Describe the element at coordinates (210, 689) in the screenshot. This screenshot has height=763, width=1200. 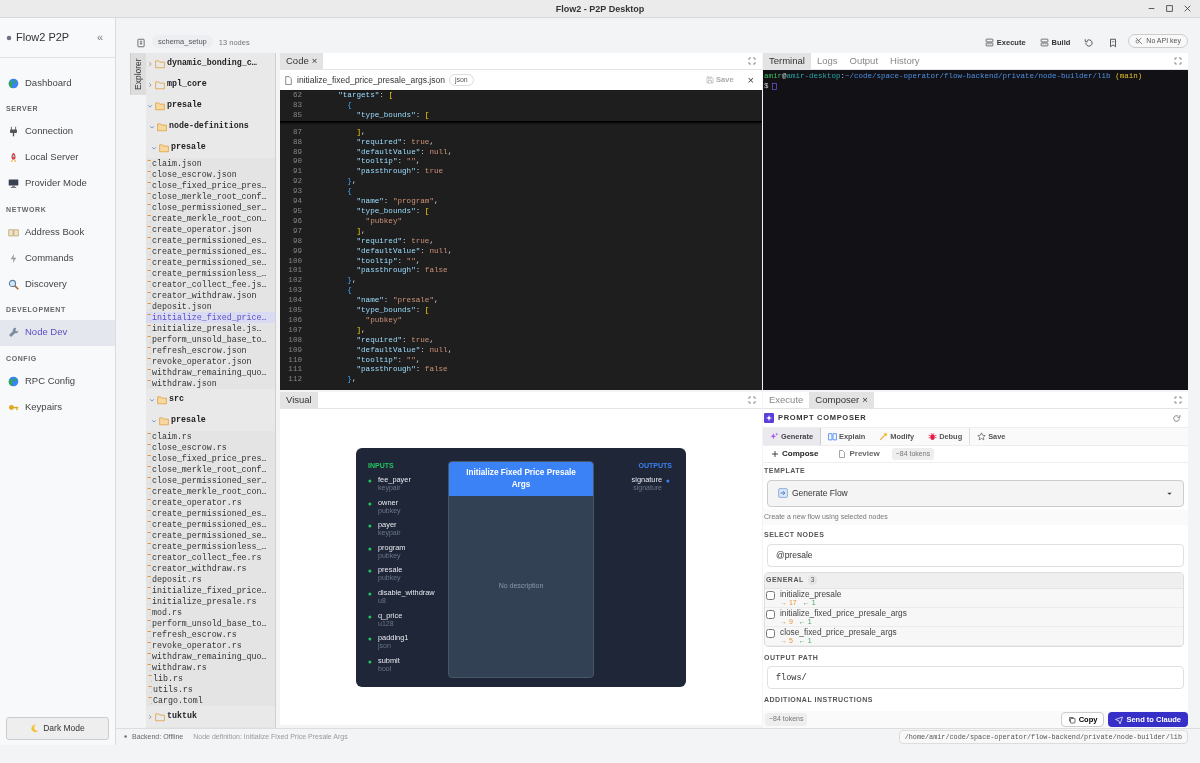
I see `file-item: utils.rs` at that location.